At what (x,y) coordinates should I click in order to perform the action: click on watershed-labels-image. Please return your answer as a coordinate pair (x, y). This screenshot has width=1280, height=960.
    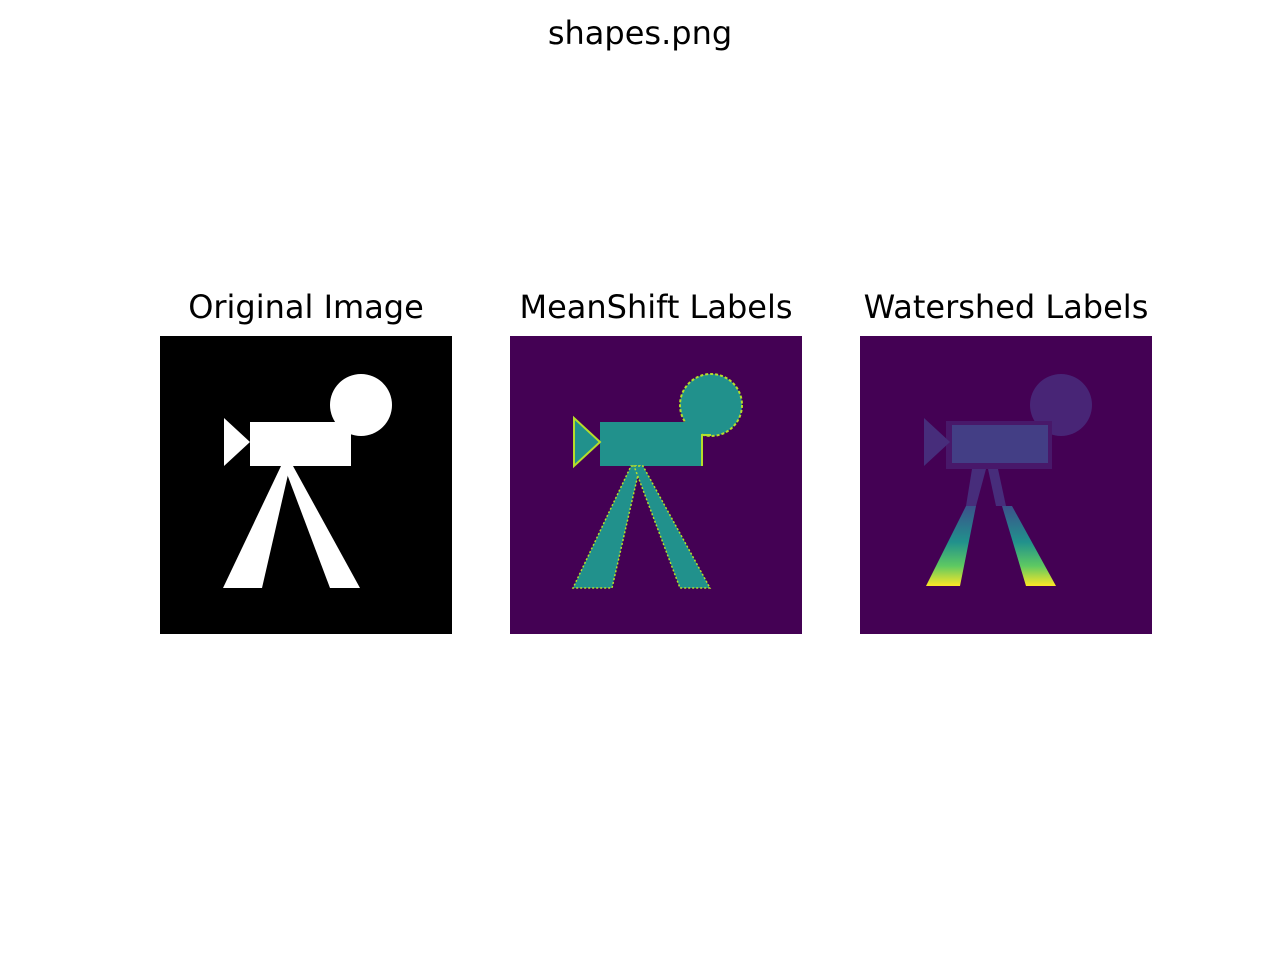
    Looking at the image, I should click on (1006, 485).